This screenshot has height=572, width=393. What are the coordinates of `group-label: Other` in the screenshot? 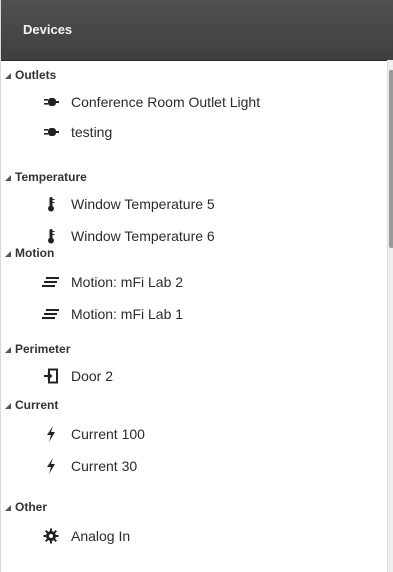 It's located at (31, 507).